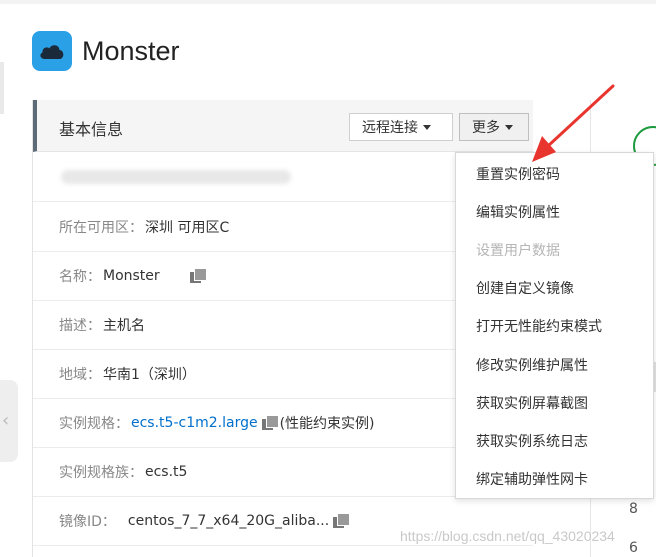  I want to click on left-edge, so click(2, 88).